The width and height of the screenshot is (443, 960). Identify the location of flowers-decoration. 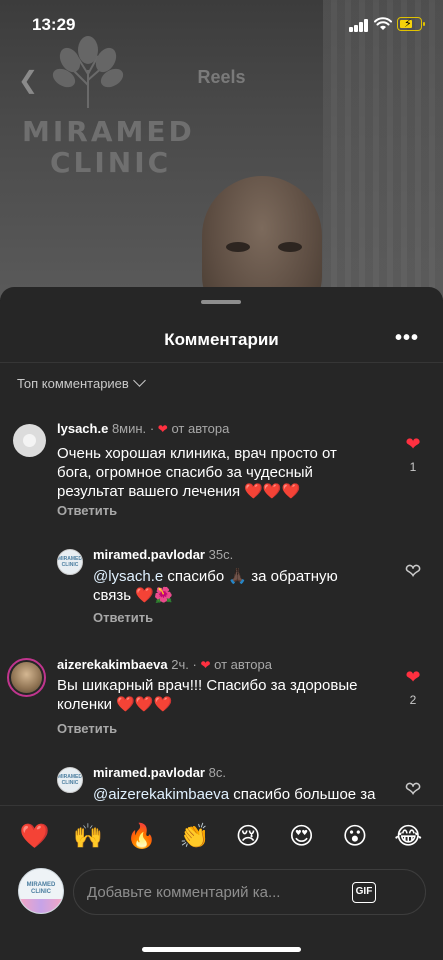
(41, 906).